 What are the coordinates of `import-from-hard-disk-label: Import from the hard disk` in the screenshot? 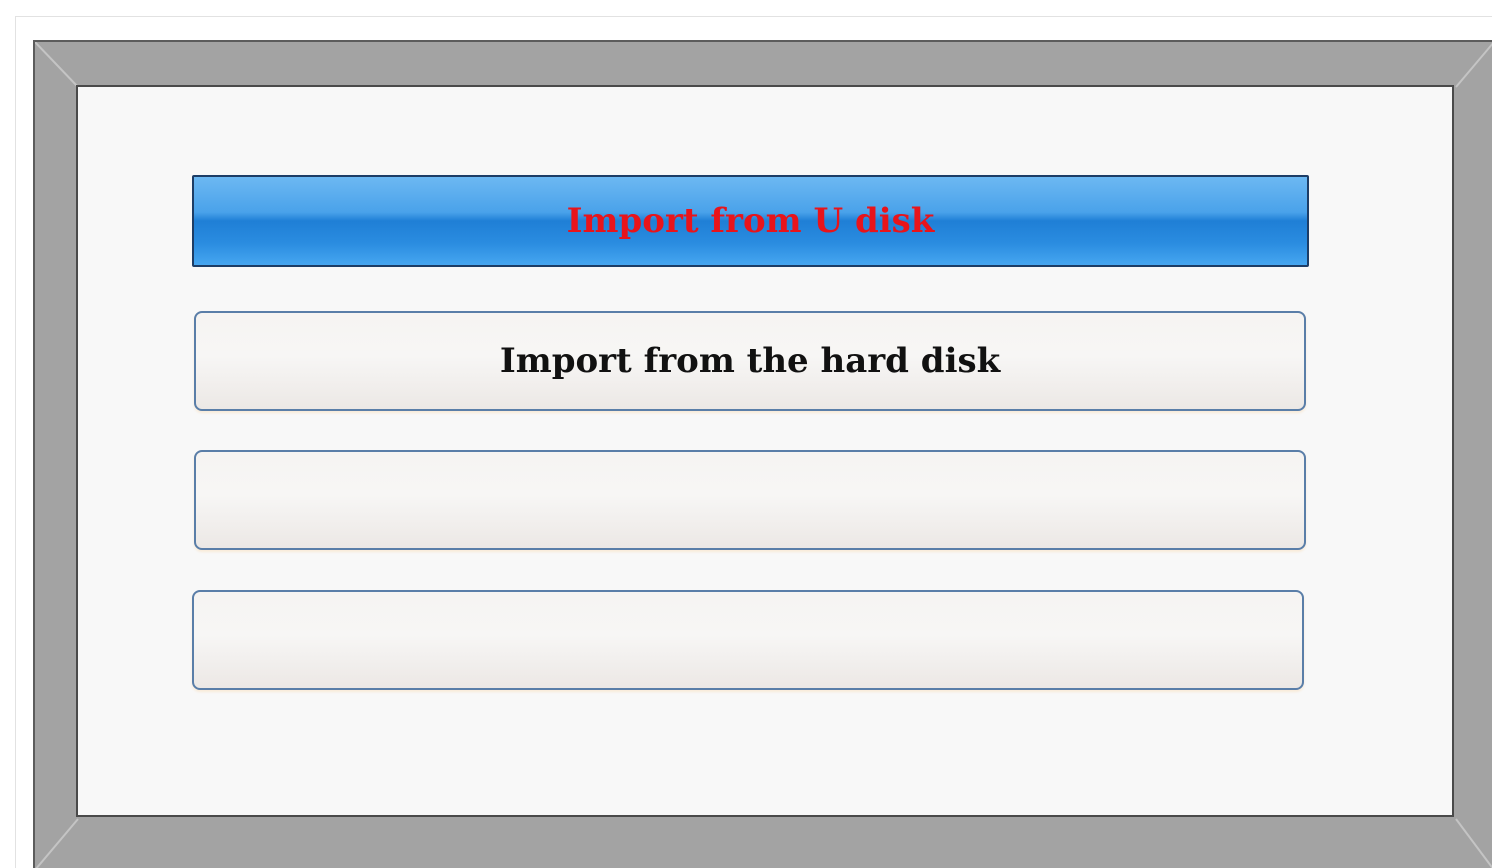 It's located at (750, 361).